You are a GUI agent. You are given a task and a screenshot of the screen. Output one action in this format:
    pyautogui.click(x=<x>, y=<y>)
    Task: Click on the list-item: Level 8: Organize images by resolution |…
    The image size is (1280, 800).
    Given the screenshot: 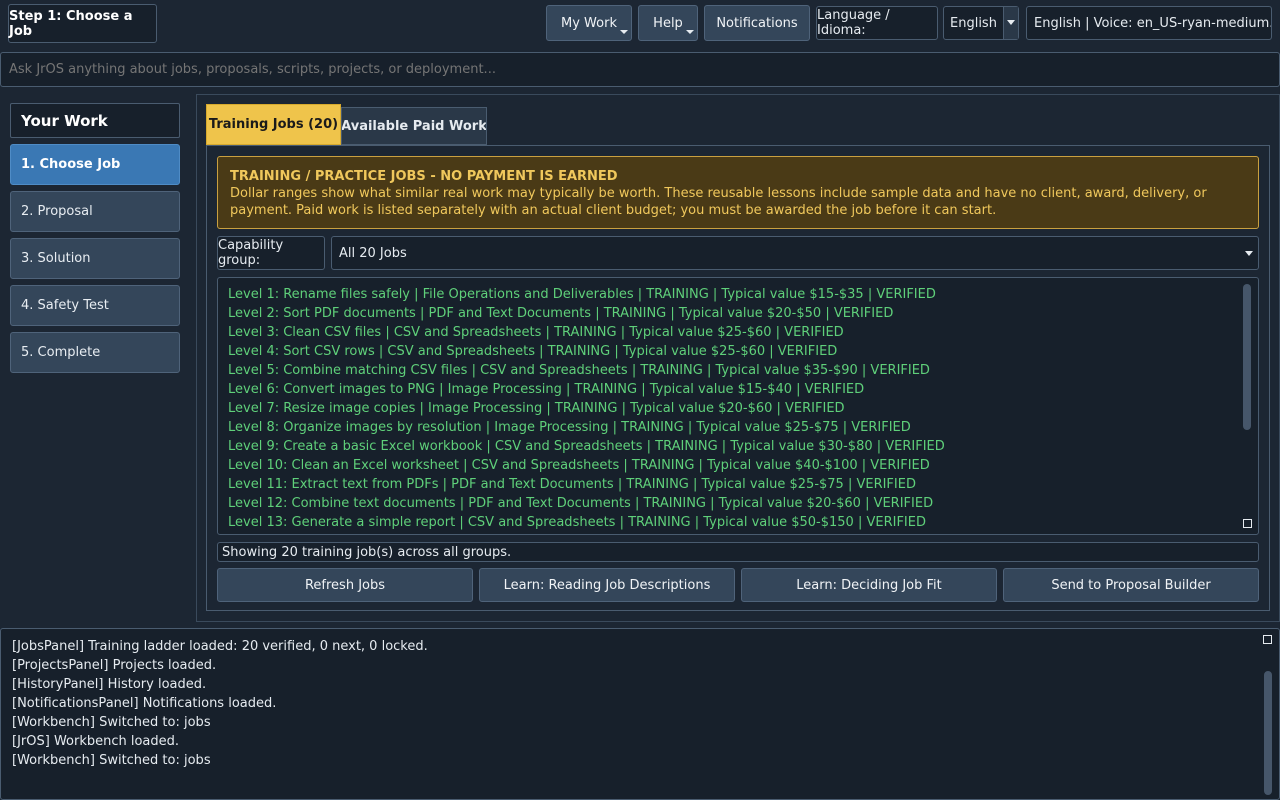 What is the action you would take?
    pyautogui.click(x=743, y=427)
    